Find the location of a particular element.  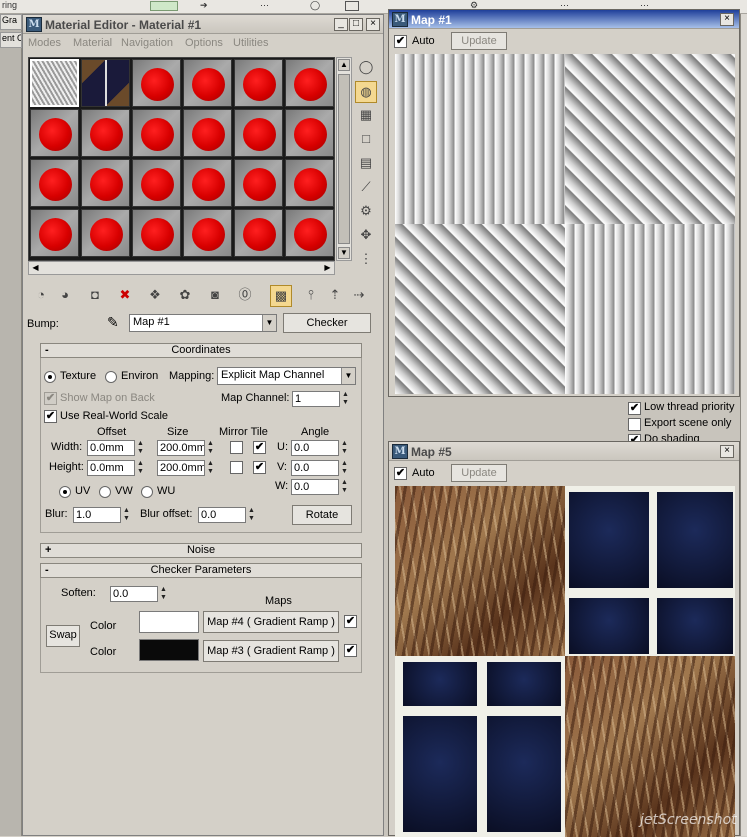

noise-rollout-header: + Noise is located at coordinates (201, 550).